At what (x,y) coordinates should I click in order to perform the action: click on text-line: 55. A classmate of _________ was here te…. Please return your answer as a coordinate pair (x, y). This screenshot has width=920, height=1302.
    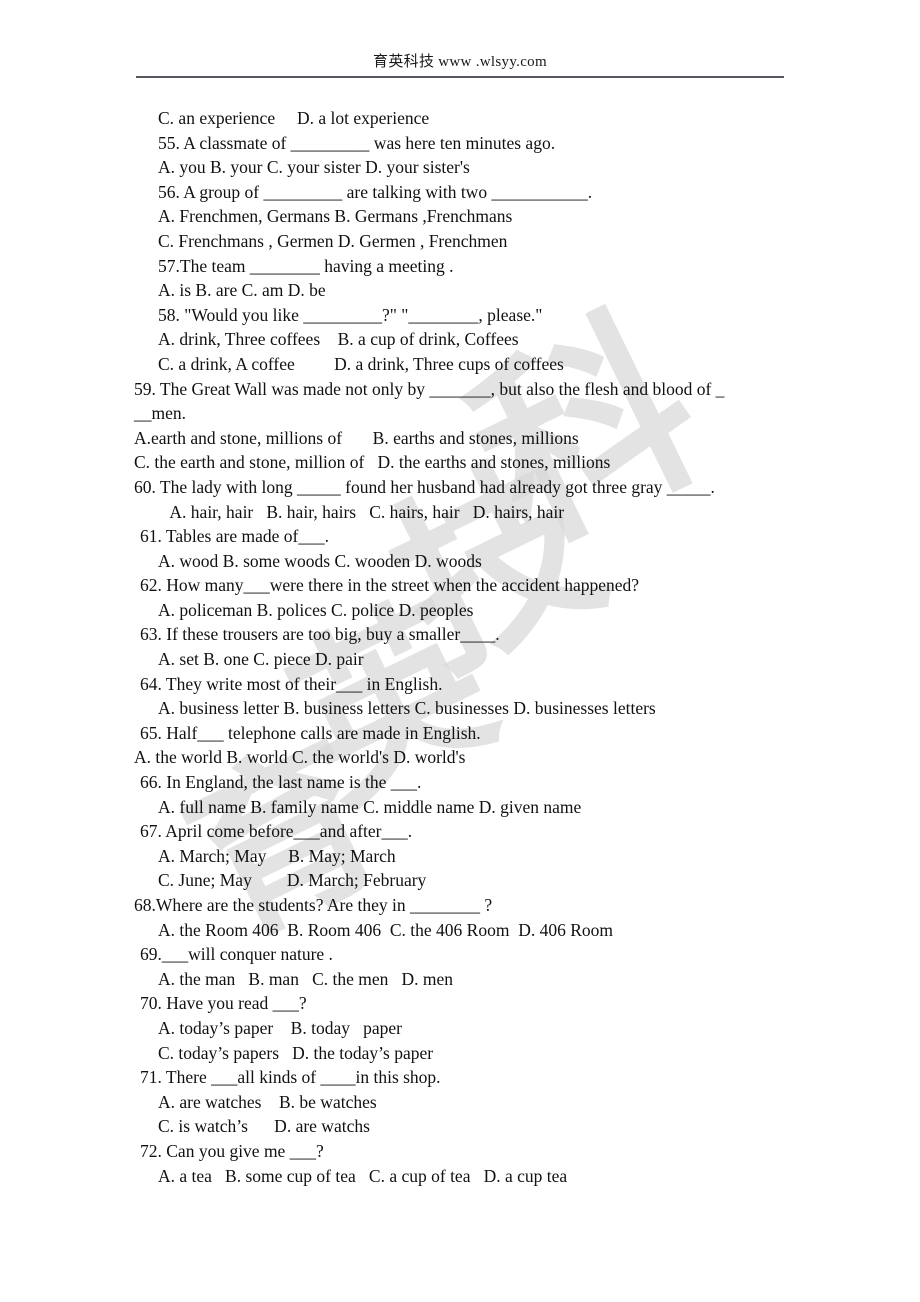
    Looking at the image, I should click on (357, 142).